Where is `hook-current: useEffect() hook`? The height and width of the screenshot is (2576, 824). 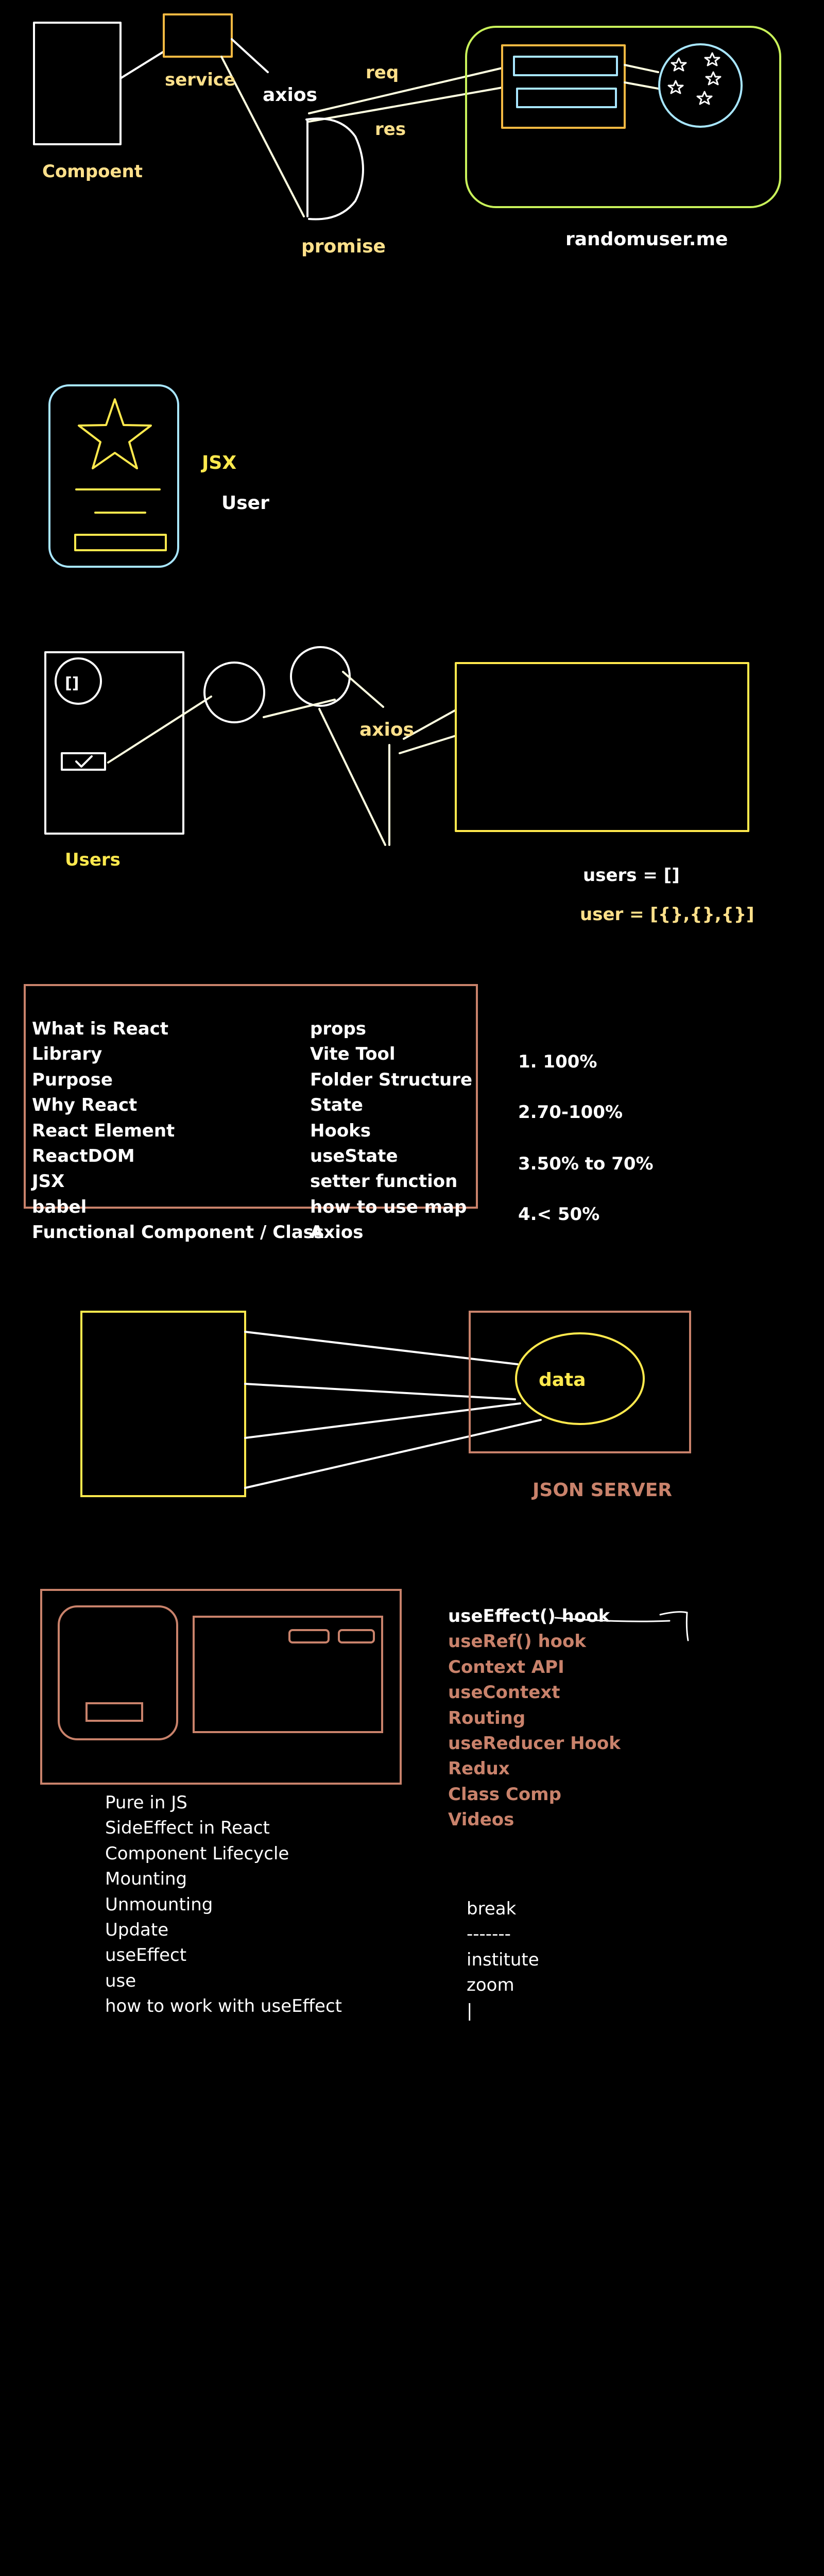
hook-current: useEffect() hook is located at coordinates (529, 1616).